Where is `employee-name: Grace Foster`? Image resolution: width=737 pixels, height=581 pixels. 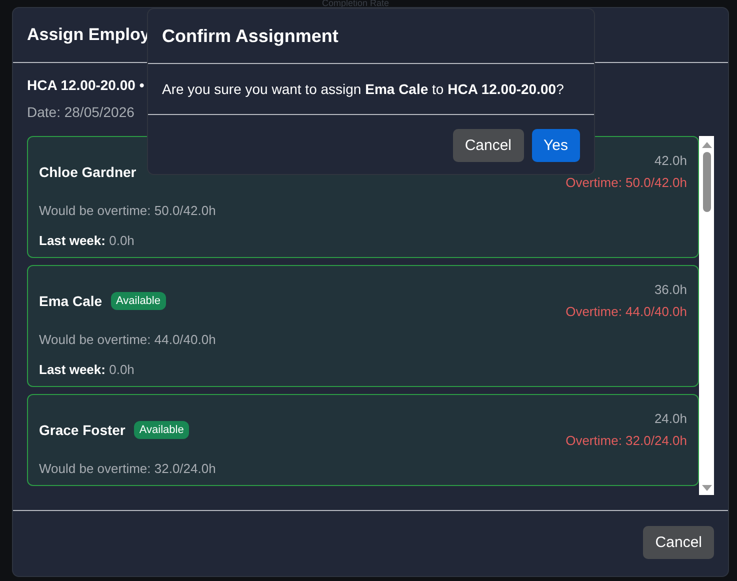 employee-name: Grace Foster is located at coordinates (82, 430).